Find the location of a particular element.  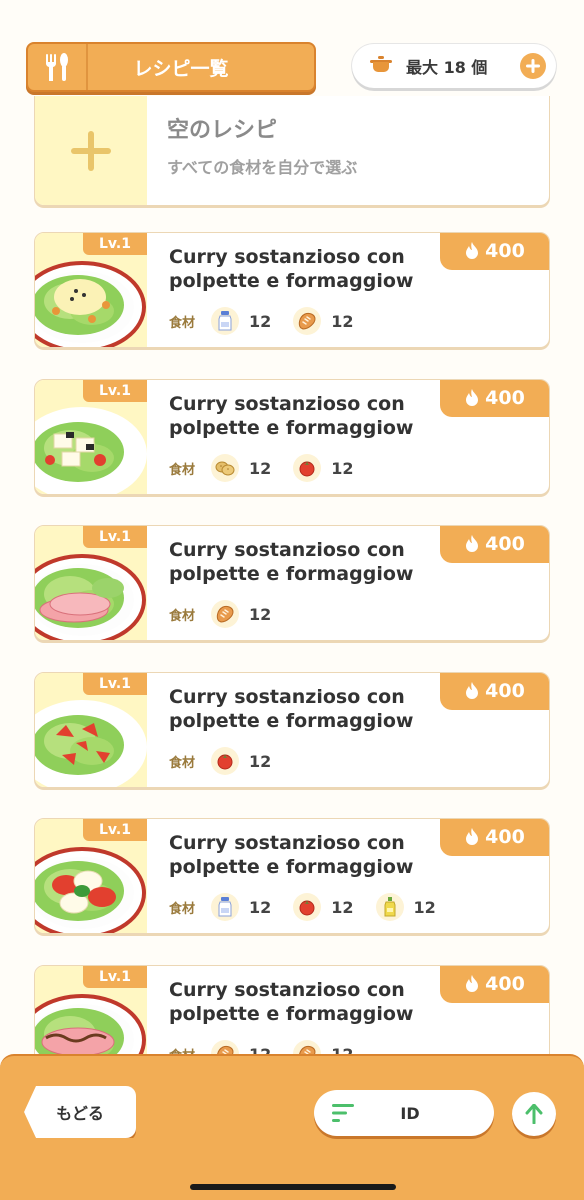

sort-selector: ID is located at coordinates (404, 1113).